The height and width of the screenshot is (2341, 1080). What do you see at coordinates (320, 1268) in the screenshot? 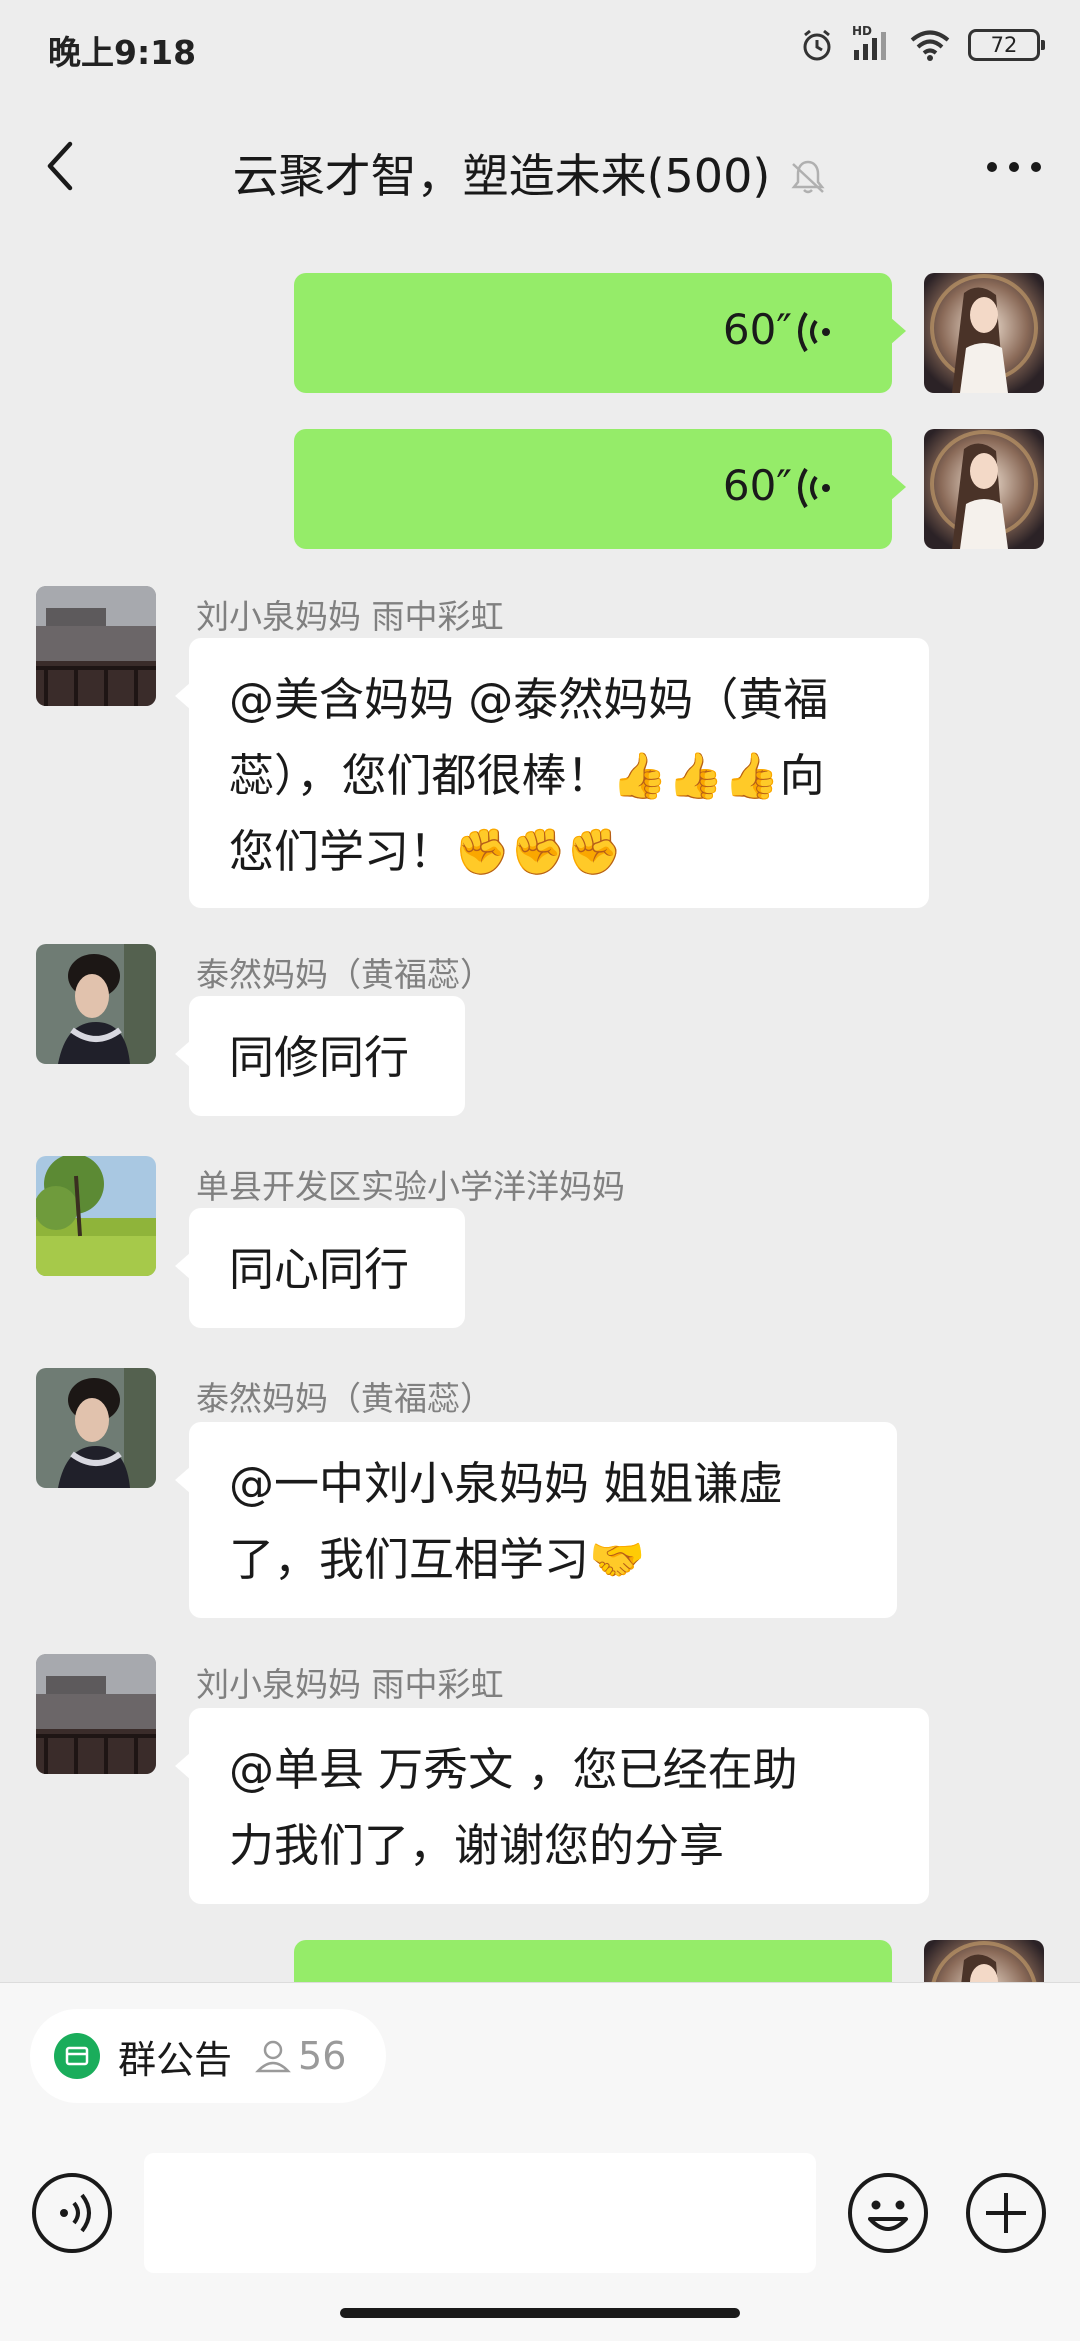
I see `text-message: 同心同行` at bounding box center [320, 1268].